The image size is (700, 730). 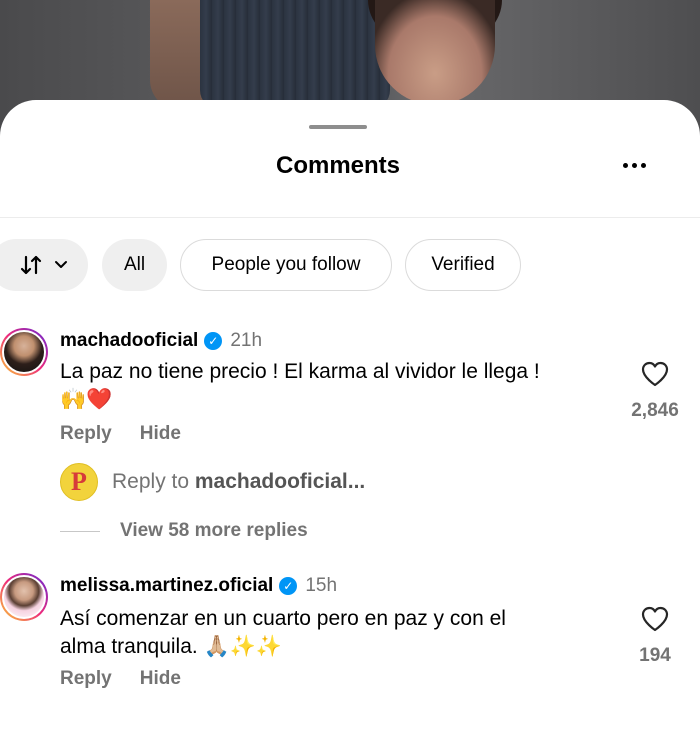 I want to click on photo-jacket, so click(x=295, y=55).